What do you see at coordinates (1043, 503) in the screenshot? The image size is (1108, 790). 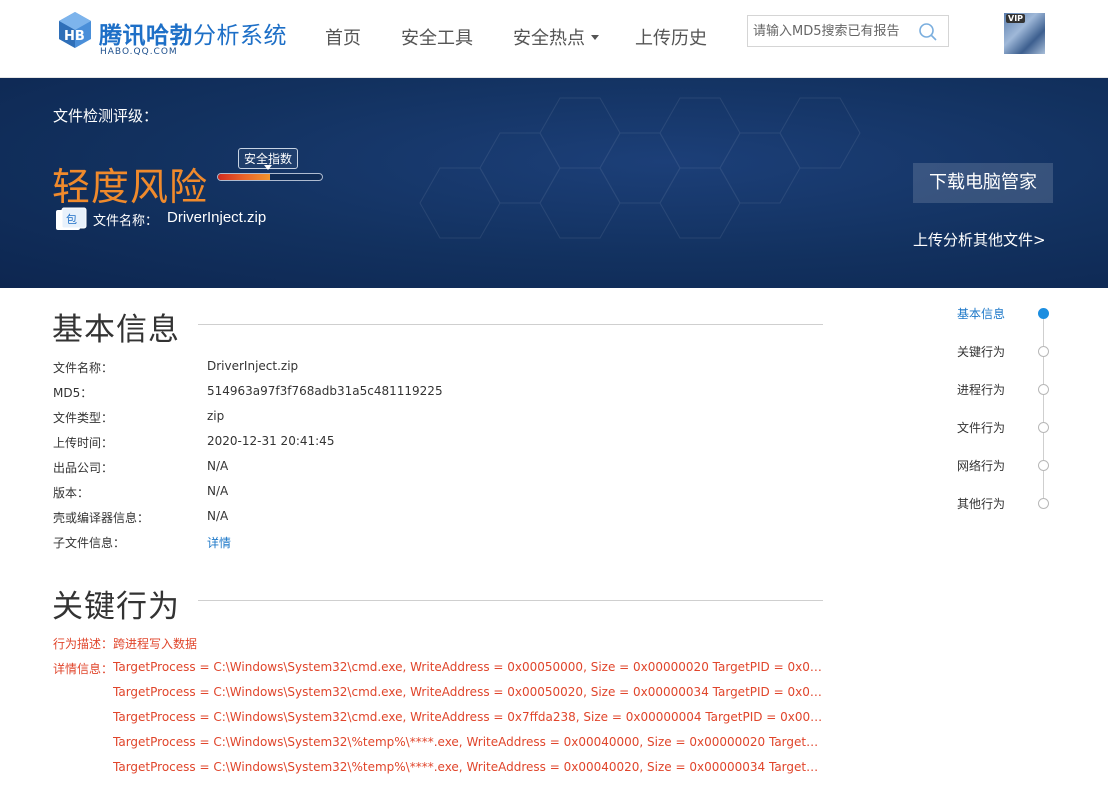 I see `side-nav-dot-other-behavior` at bounding box center [1043, 503].